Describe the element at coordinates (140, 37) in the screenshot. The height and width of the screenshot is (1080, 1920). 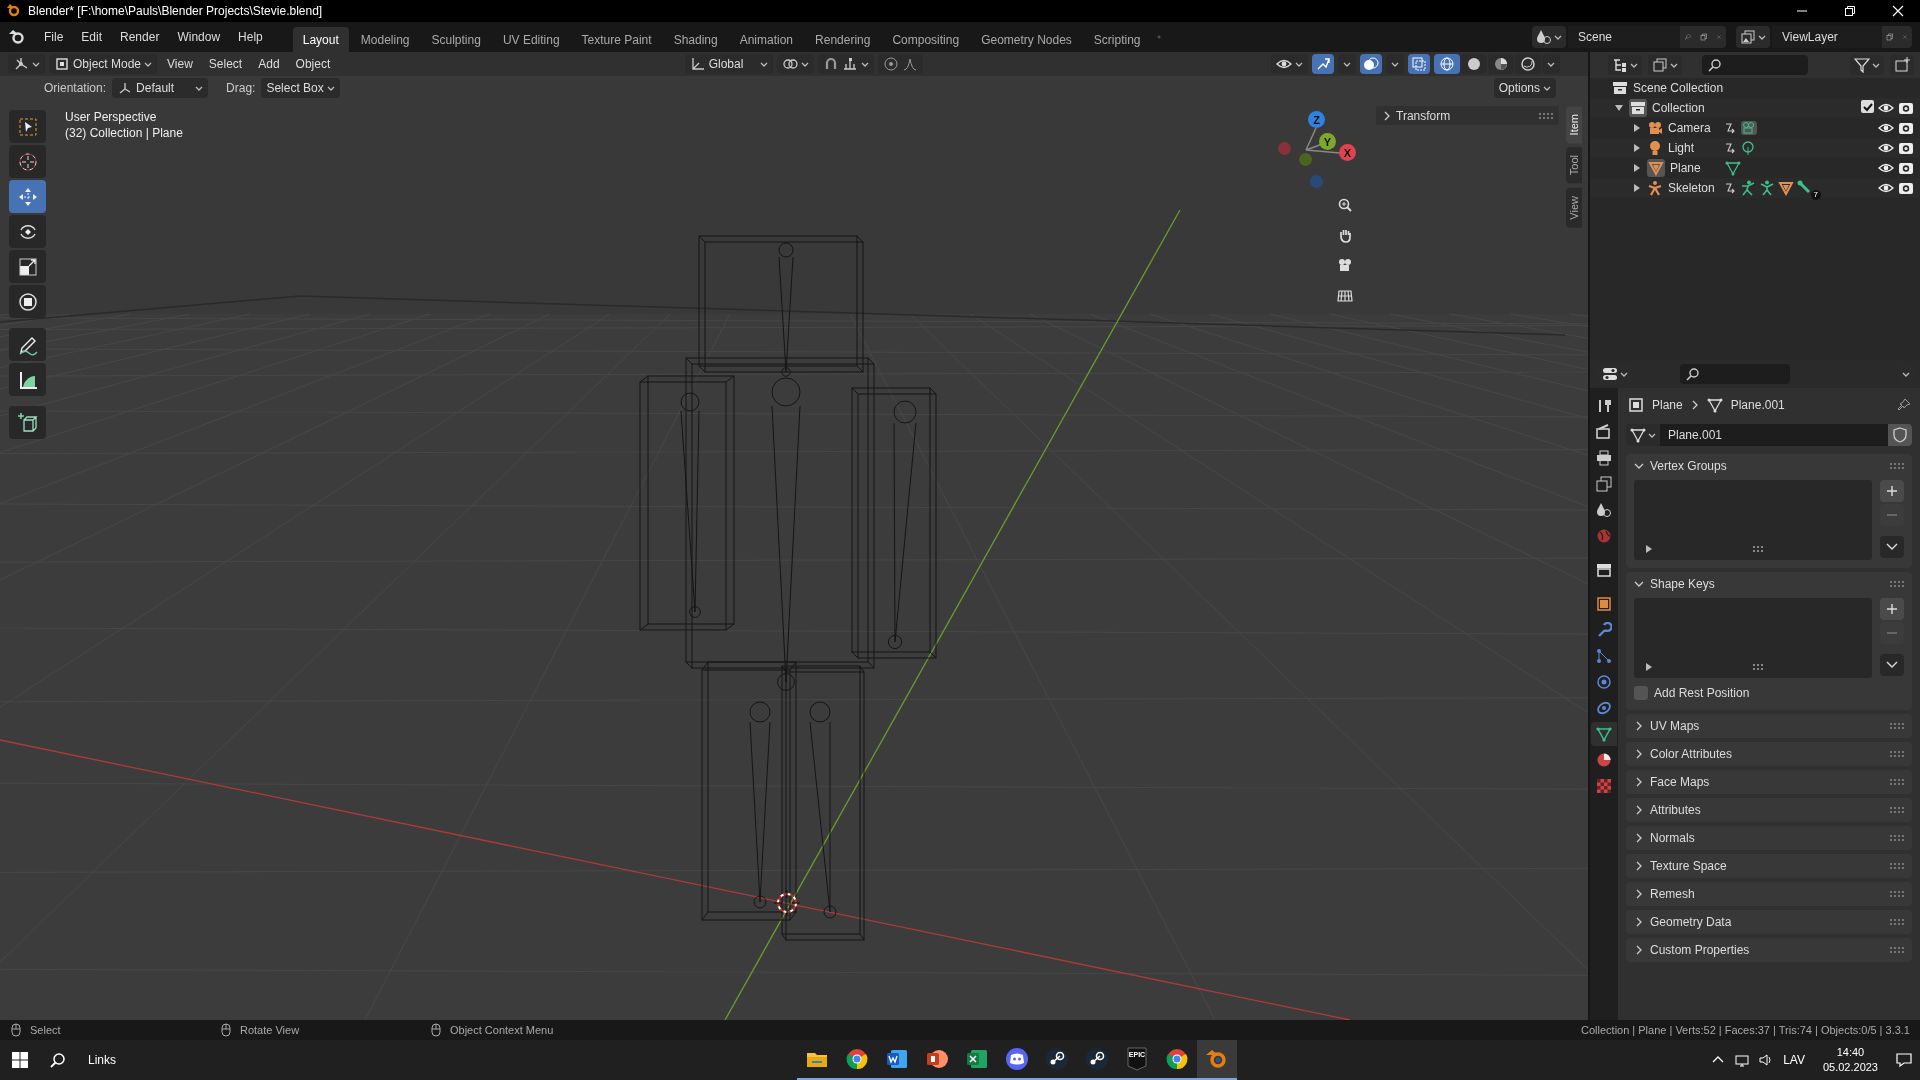
I see `menu-item: Render` at that location.